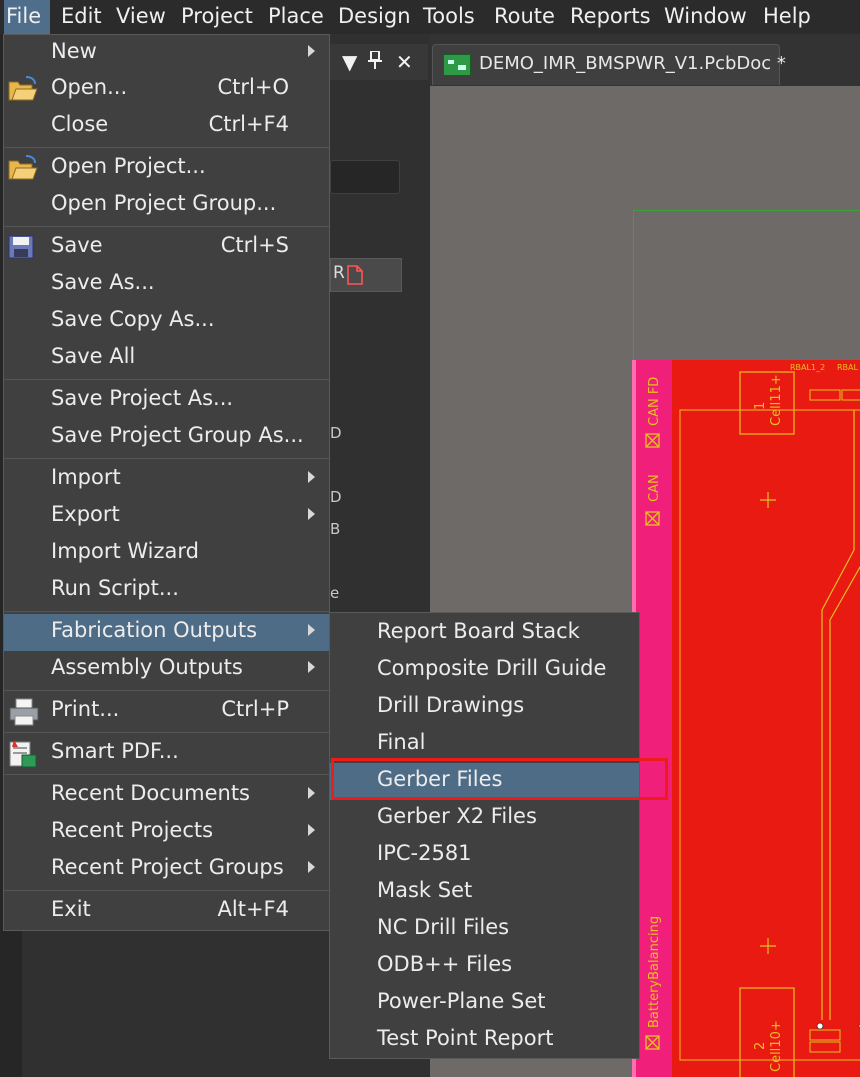 Image resolution: width=860 pixels, height=1077 pixels. Describe the element at coordinates (81, 17) in the screenshot. I see `menu-edit: Edit` at that location.